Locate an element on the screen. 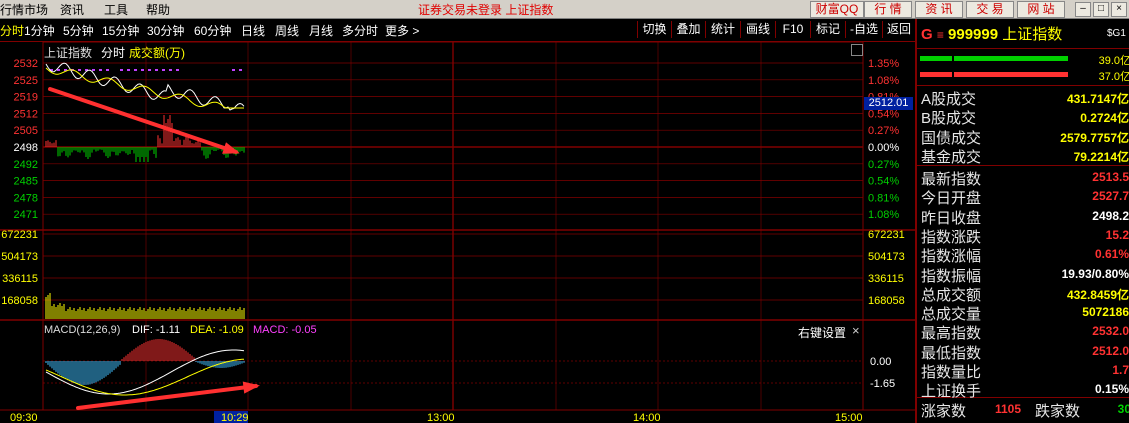 This screenshot has width=1129, height=423. time-tick-label: 15:00 is located at coordinates (849, 417).